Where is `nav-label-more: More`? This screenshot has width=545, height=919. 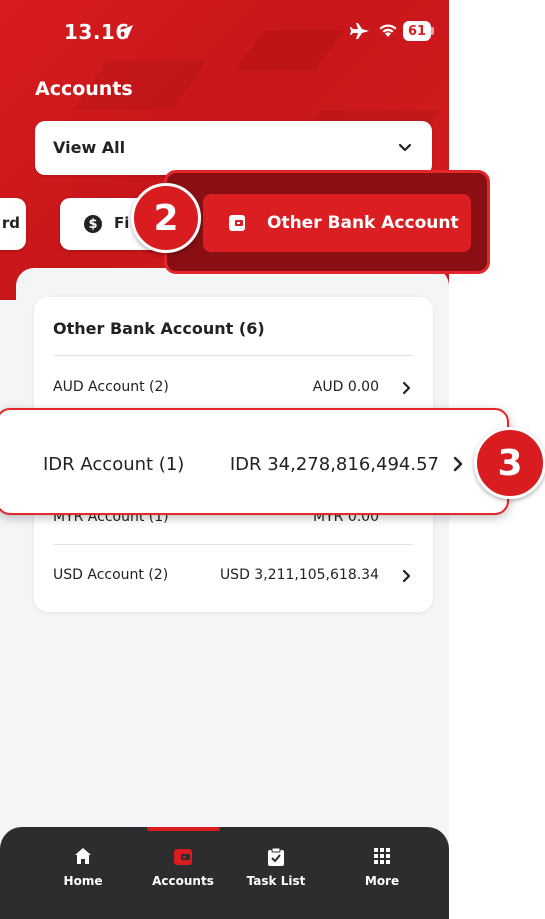
nav-label-more: More is located at coordinates (382, 881).